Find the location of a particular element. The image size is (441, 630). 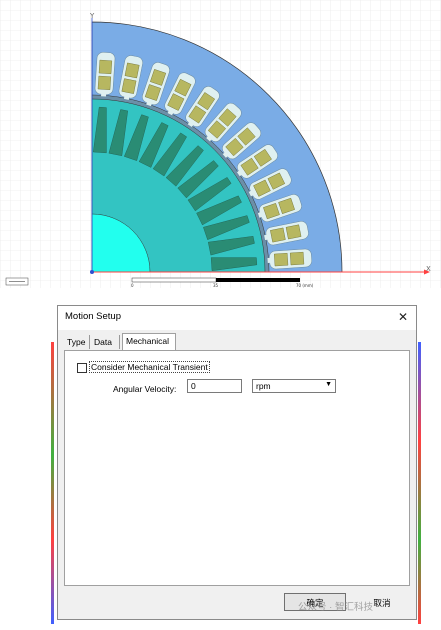

origin-marker is located at coordinates (92, 272).